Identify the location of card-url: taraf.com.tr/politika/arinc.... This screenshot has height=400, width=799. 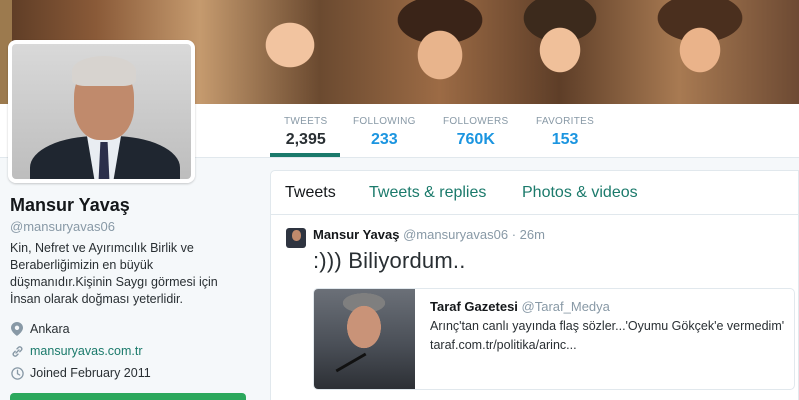
(608, 345).